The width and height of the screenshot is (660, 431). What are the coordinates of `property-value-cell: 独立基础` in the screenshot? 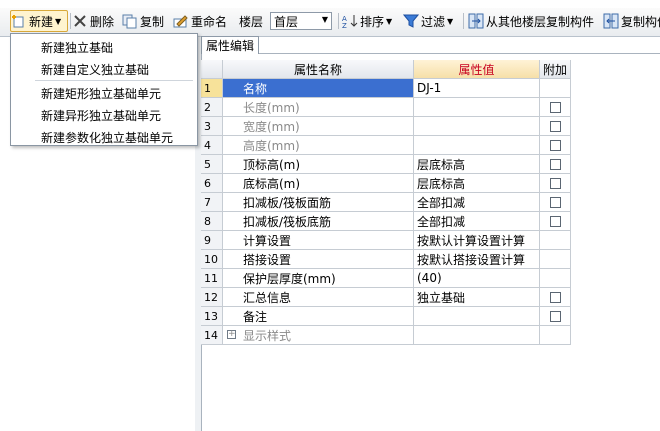 It's located at (477, 297).